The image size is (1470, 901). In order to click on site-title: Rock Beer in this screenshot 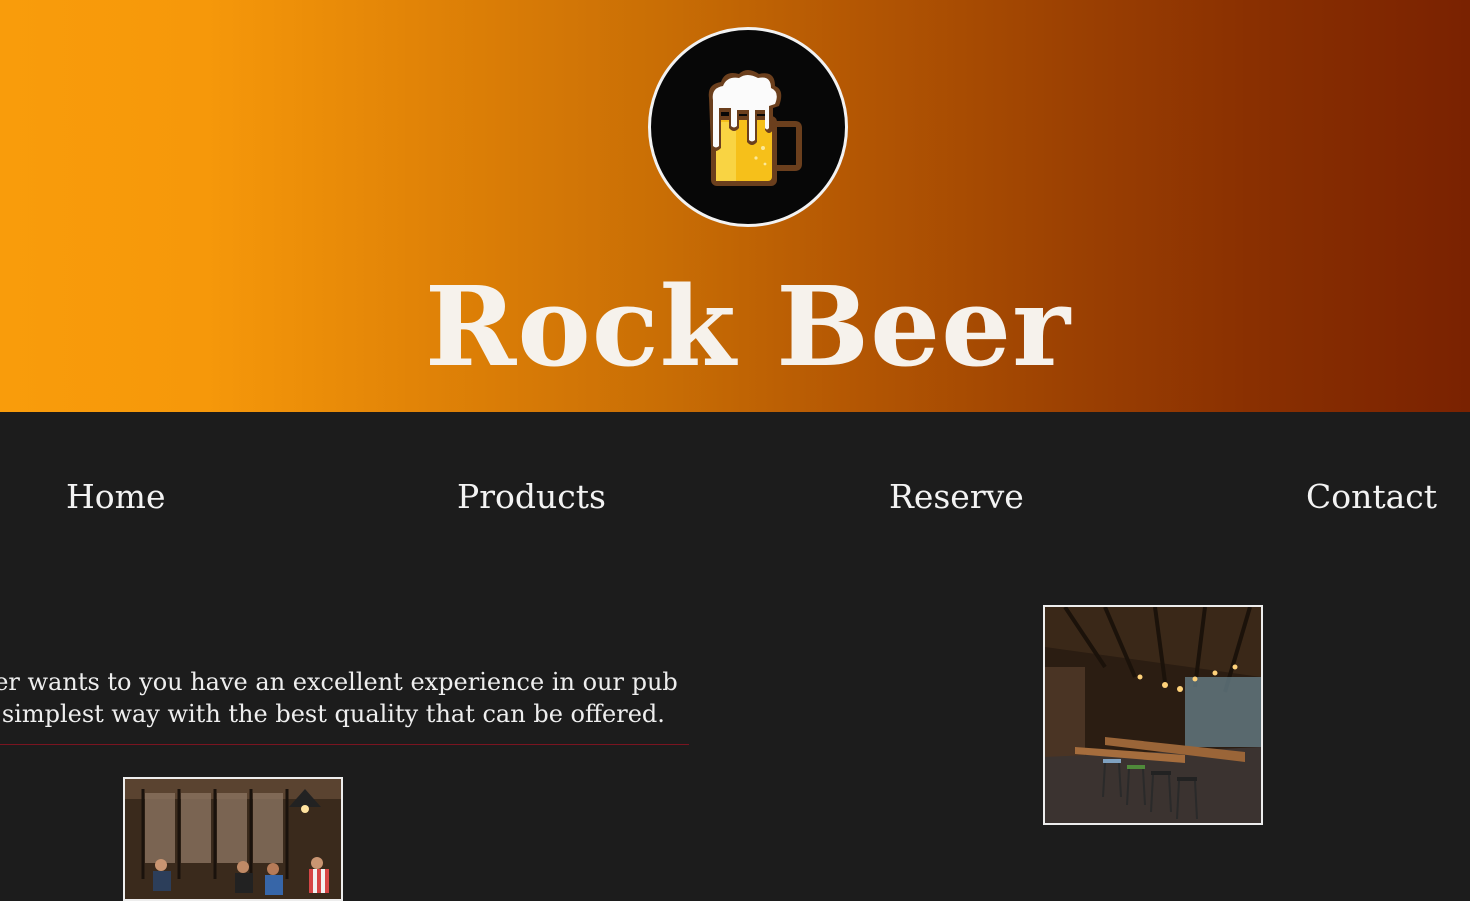, I will do `click(748, 326)`.